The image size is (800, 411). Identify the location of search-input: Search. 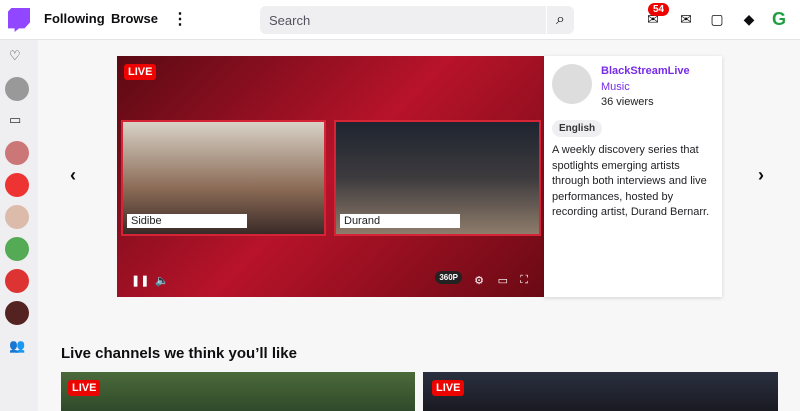
(403, 20).